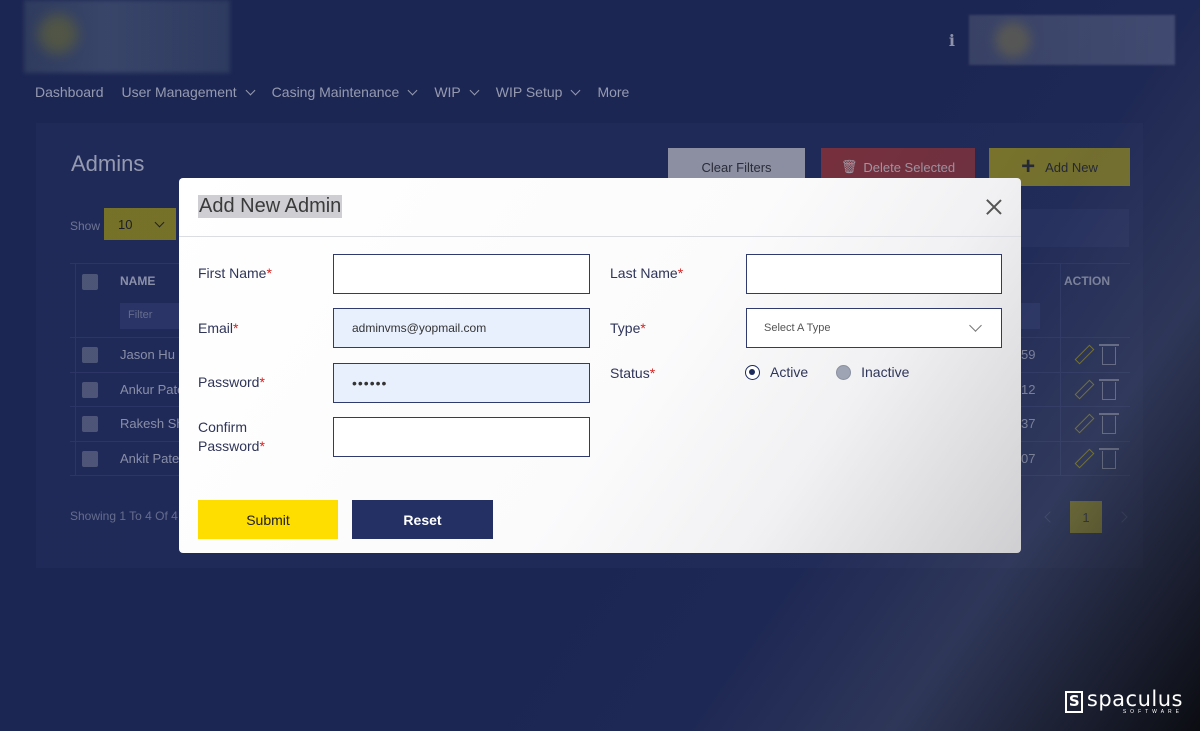 The width and height of the screenshot is (1200, 731). I want to click on row-value: 07, so click(1028, 458).